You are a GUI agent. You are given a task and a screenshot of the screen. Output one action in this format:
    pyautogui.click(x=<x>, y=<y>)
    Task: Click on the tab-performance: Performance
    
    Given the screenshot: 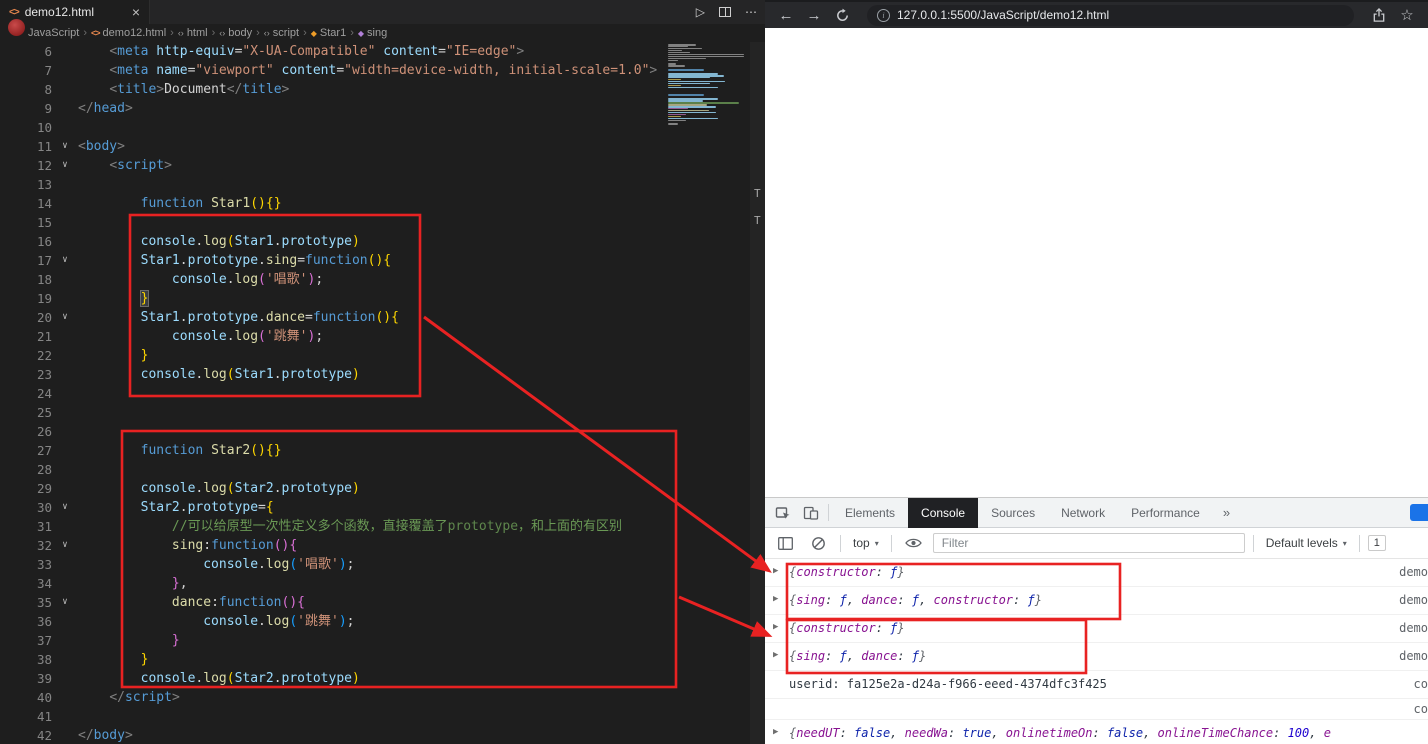 What is the action you would take?
    pyautogui.click(x=1165, y=513)
    